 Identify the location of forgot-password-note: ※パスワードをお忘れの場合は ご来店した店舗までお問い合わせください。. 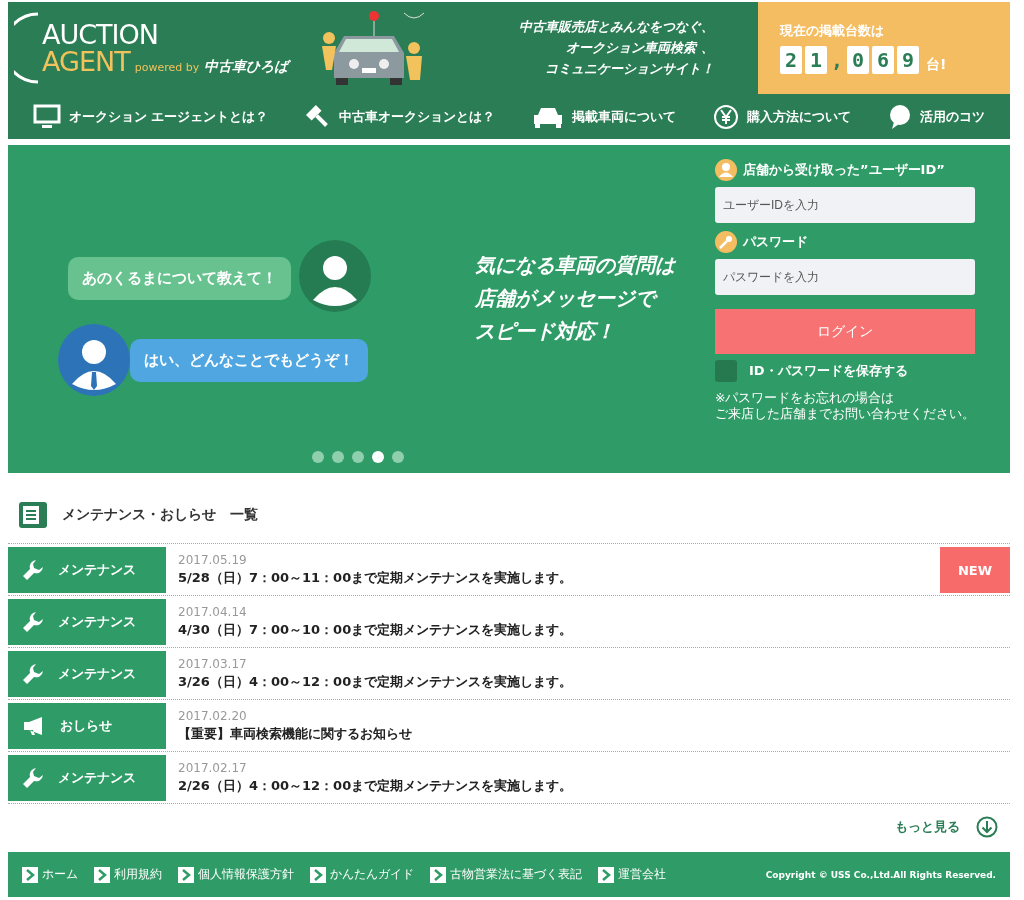
(845, 406).